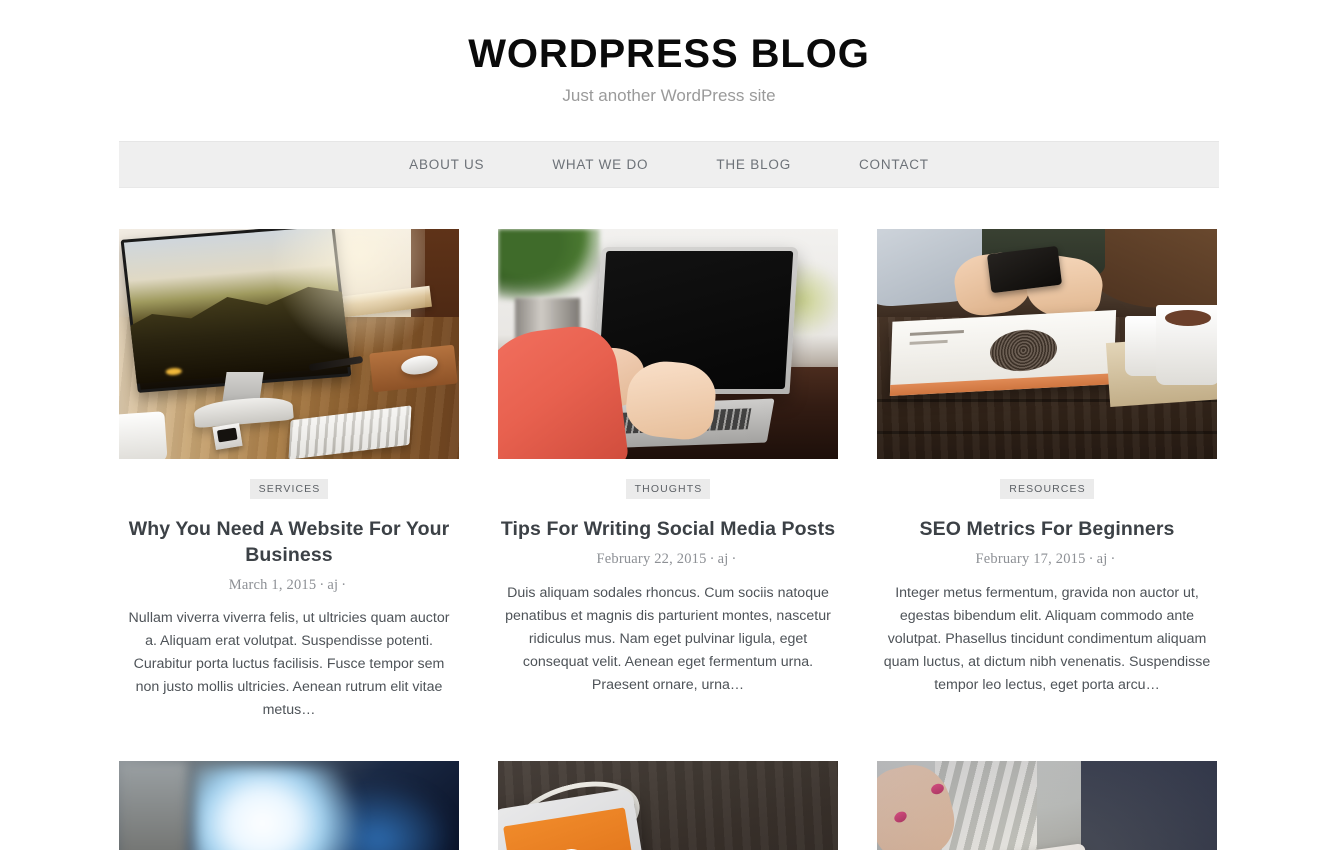  I want to click on hands-with-phone-and-coffee-photo, so click(1047, 344).